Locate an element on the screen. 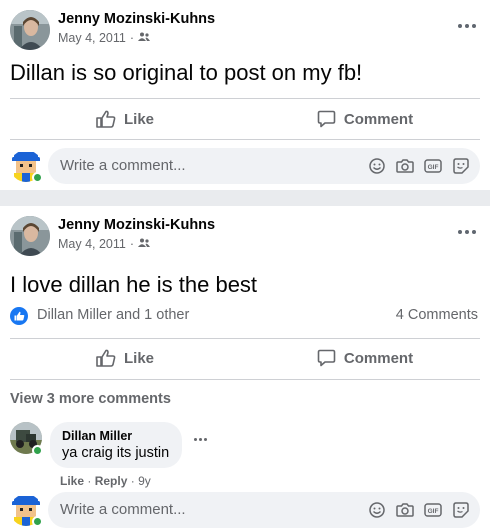 The width and height of the screenshot is (490, 532). comment-actions: Like · Reply · 9y is located at coordinates (105, 481).